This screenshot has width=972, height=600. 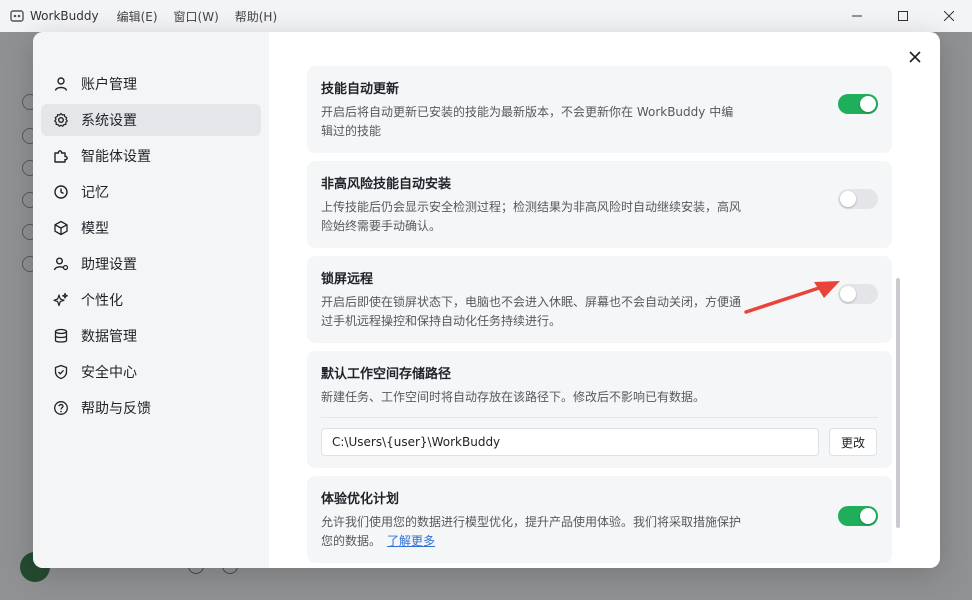 I want to click on skill-auto-update-toggle, so click(x=858, y=104).